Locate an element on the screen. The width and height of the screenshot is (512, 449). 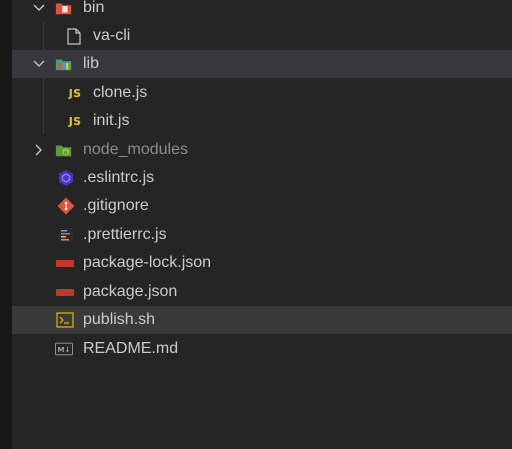
tree-item-label: package-lock.json is located at coordinates (147, 262).